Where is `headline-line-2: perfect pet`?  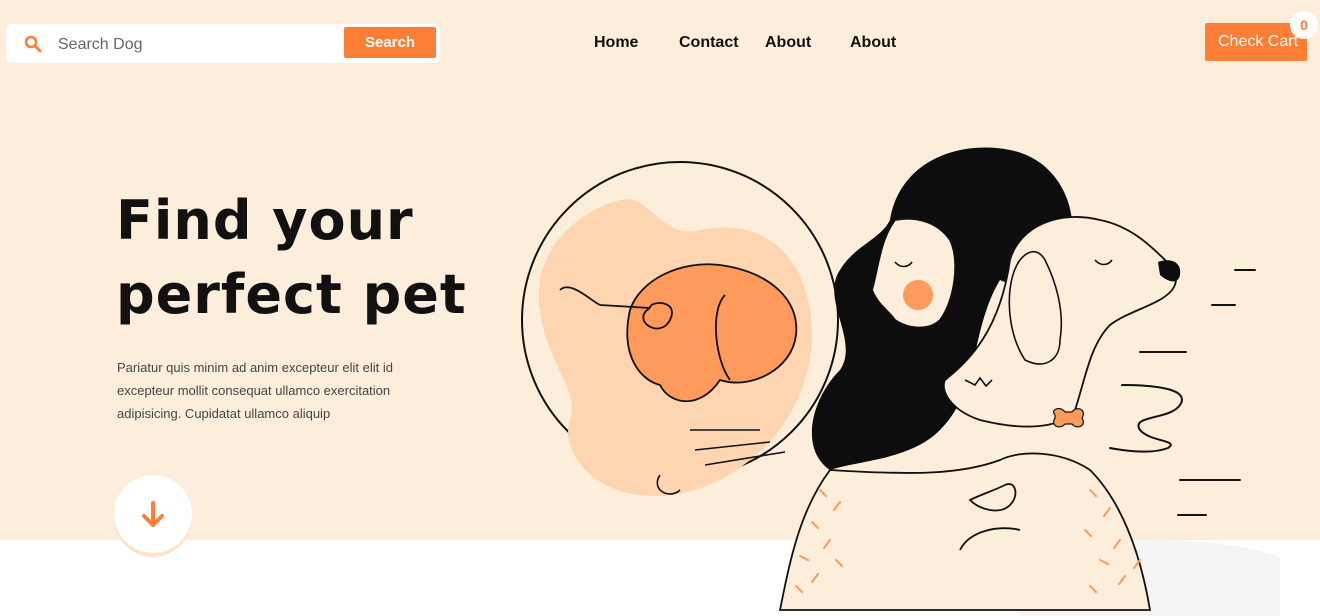
headline-line-2: perfect pet is located at coordinates (291, 294).